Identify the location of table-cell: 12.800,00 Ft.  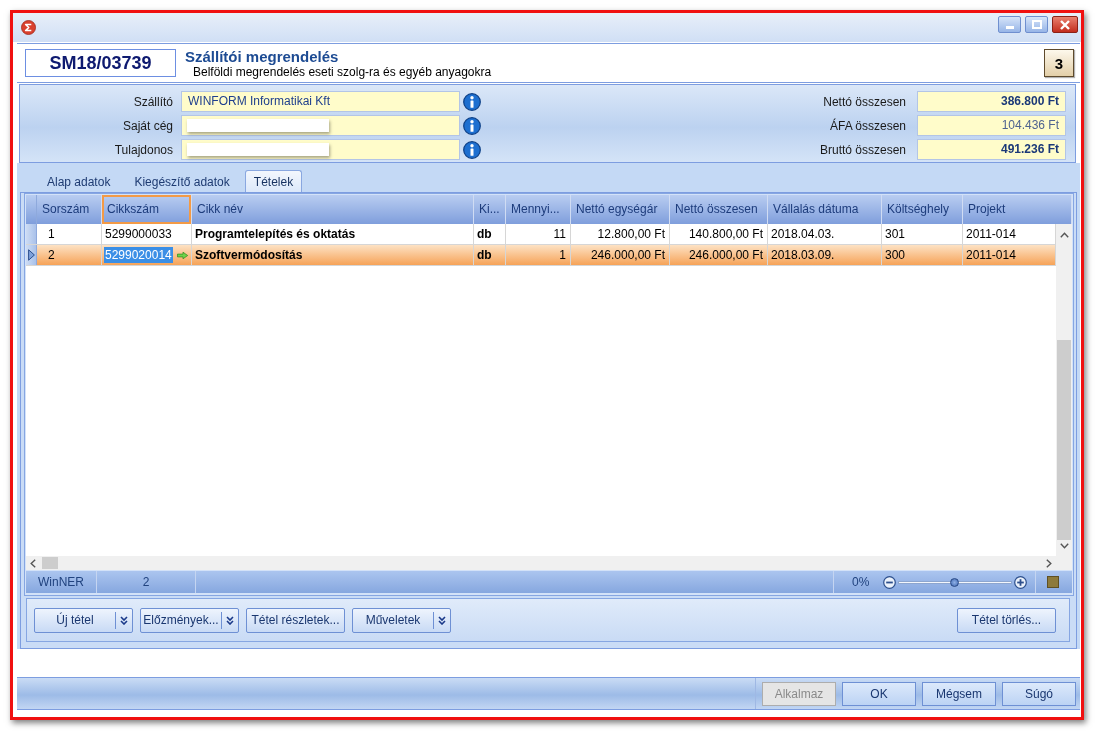
(620, 234).